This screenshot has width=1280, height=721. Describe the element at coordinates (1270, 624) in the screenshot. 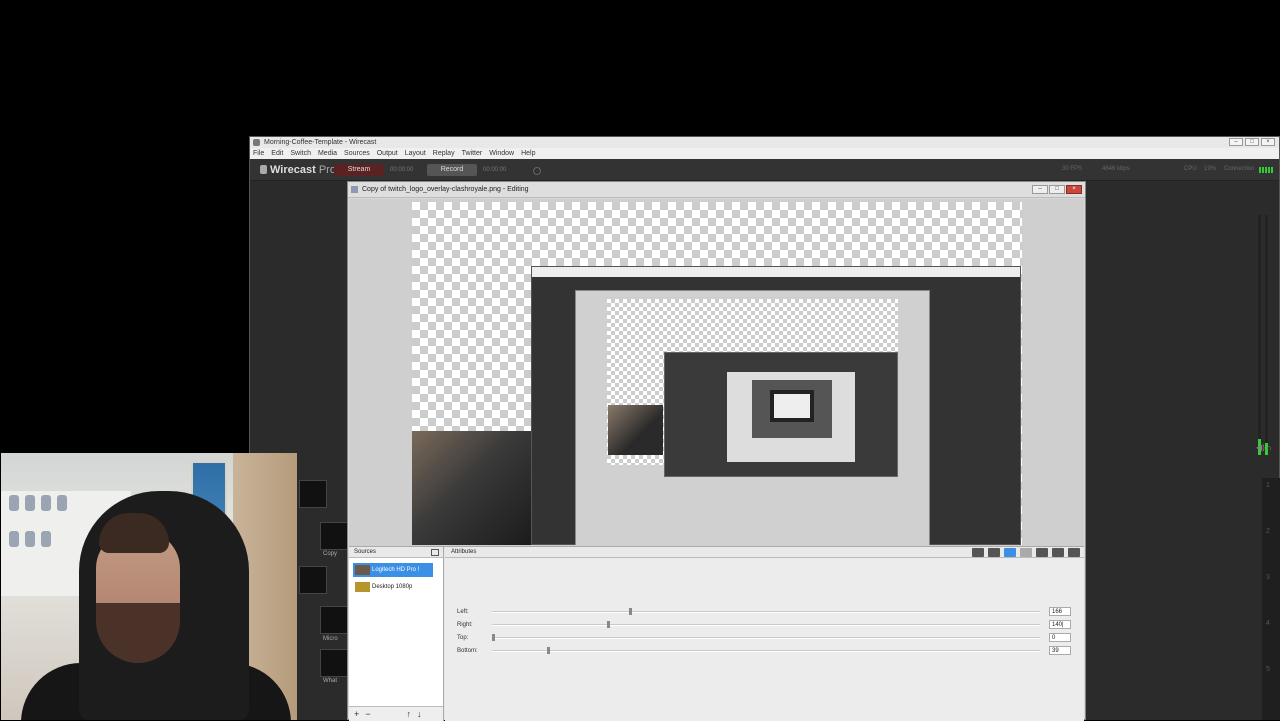

I see `layer-4: 4` at that location.